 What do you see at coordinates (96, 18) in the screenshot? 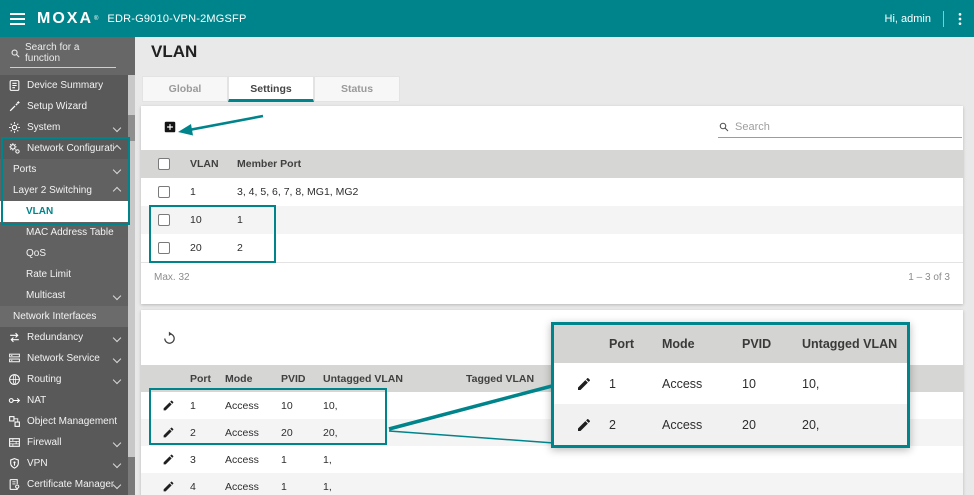
I see `registered-mark: ®` at bounding box center [96, 18].